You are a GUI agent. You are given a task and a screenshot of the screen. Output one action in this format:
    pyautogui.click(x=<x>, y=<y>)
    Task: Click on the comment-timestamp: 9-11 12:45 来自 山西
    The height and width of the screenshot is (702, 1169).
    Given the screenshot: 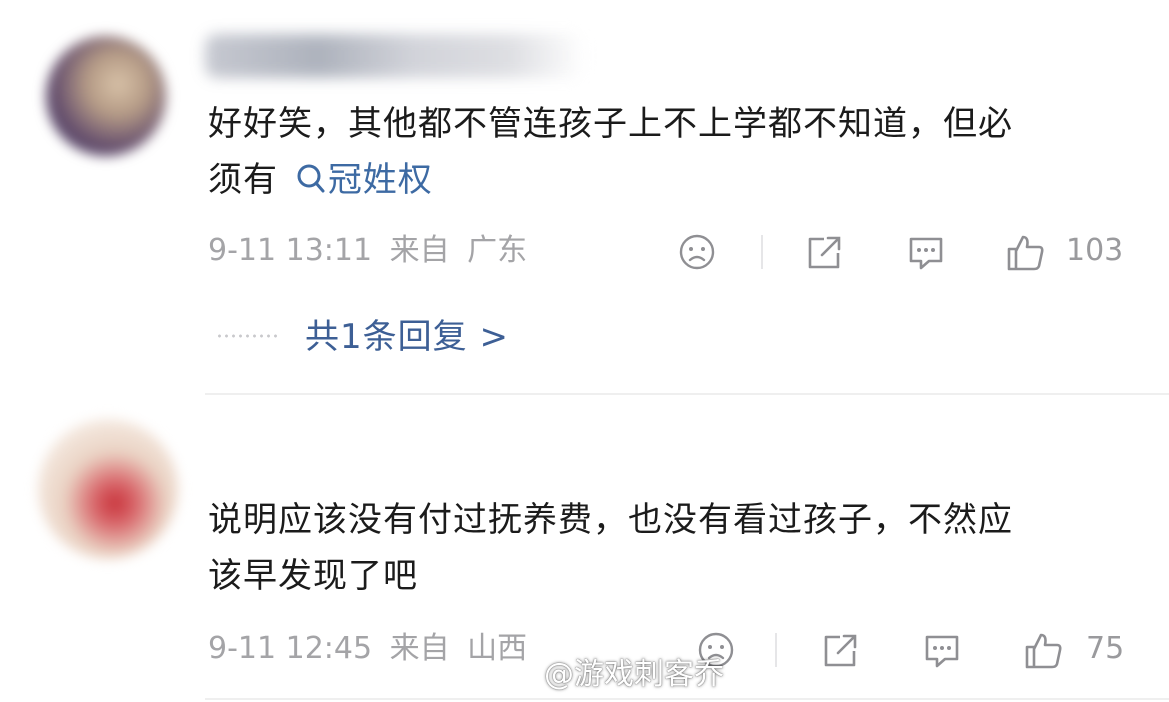 What is the action you would take?
    pyautogui.click(x=367, y=649)
    